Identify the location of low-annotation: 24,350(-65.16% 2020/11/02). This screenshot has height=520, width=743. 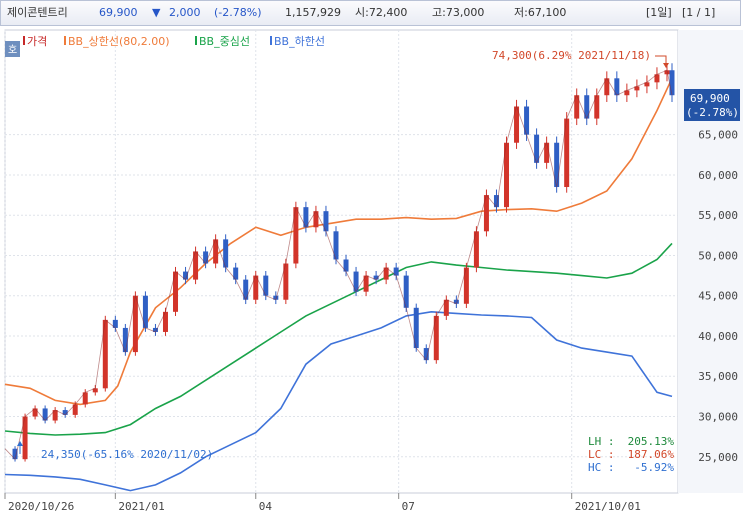
(127, 454).